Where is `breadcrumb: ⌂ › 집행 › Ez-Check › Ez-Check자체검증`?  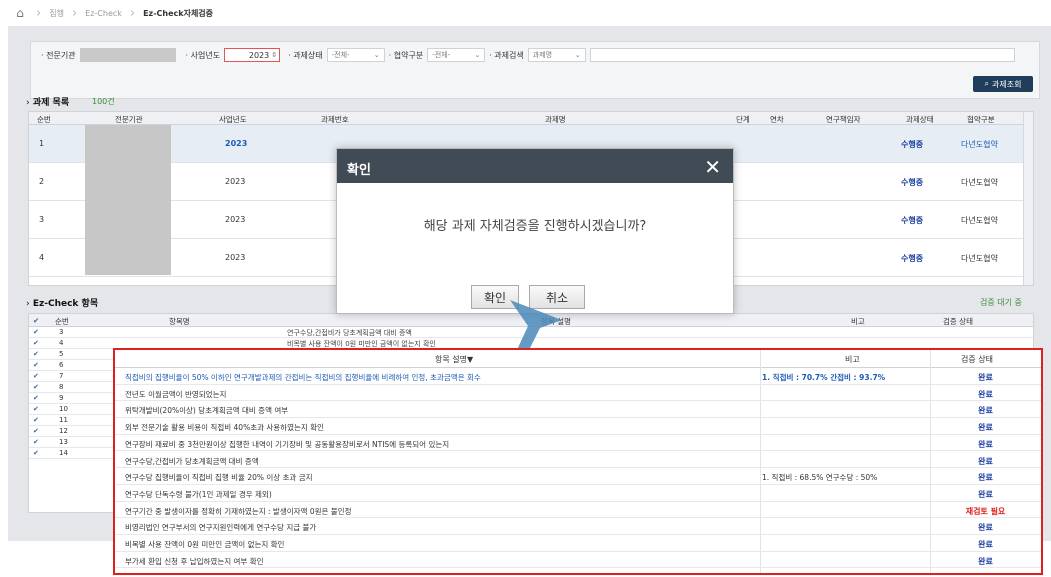 breadcrumb: ⌂ › 집행 › Ez-Check › Ez-Check자체검증 is located at coordinates (525, 13).